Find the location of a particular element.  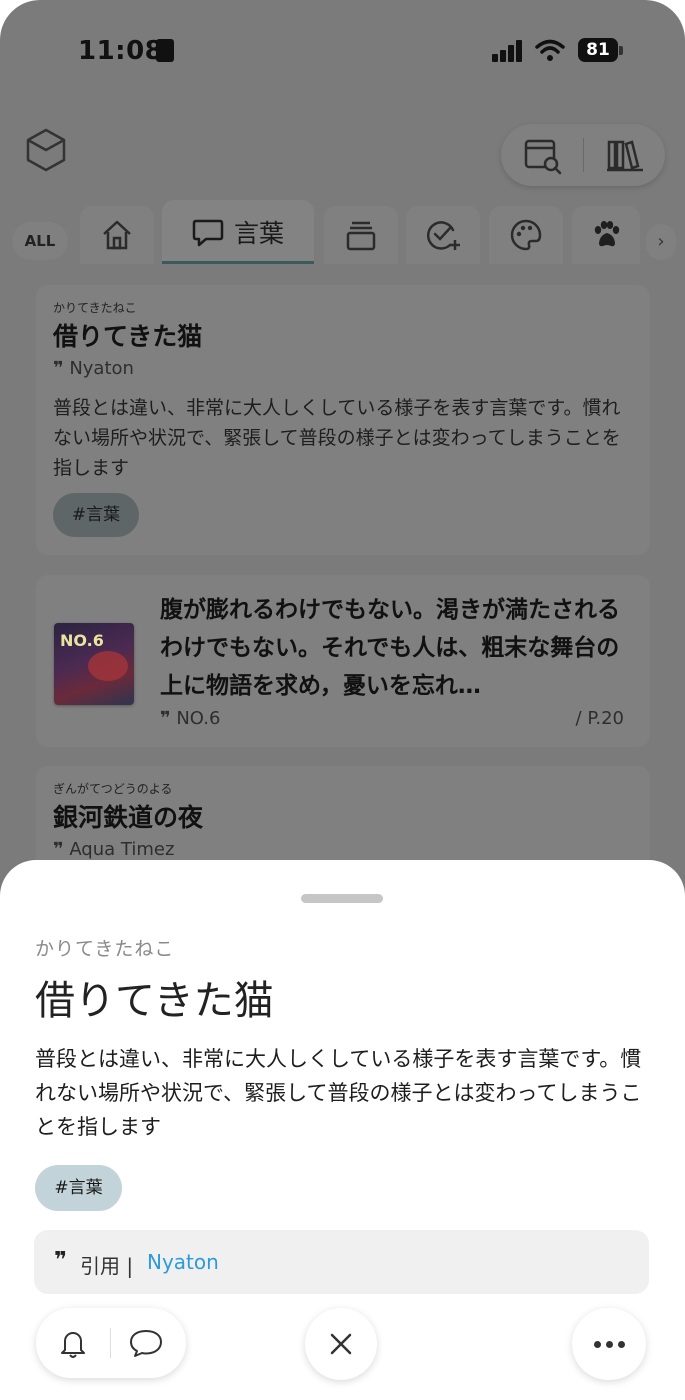

card-page: / P.20 is located at coordinates (599, 718).